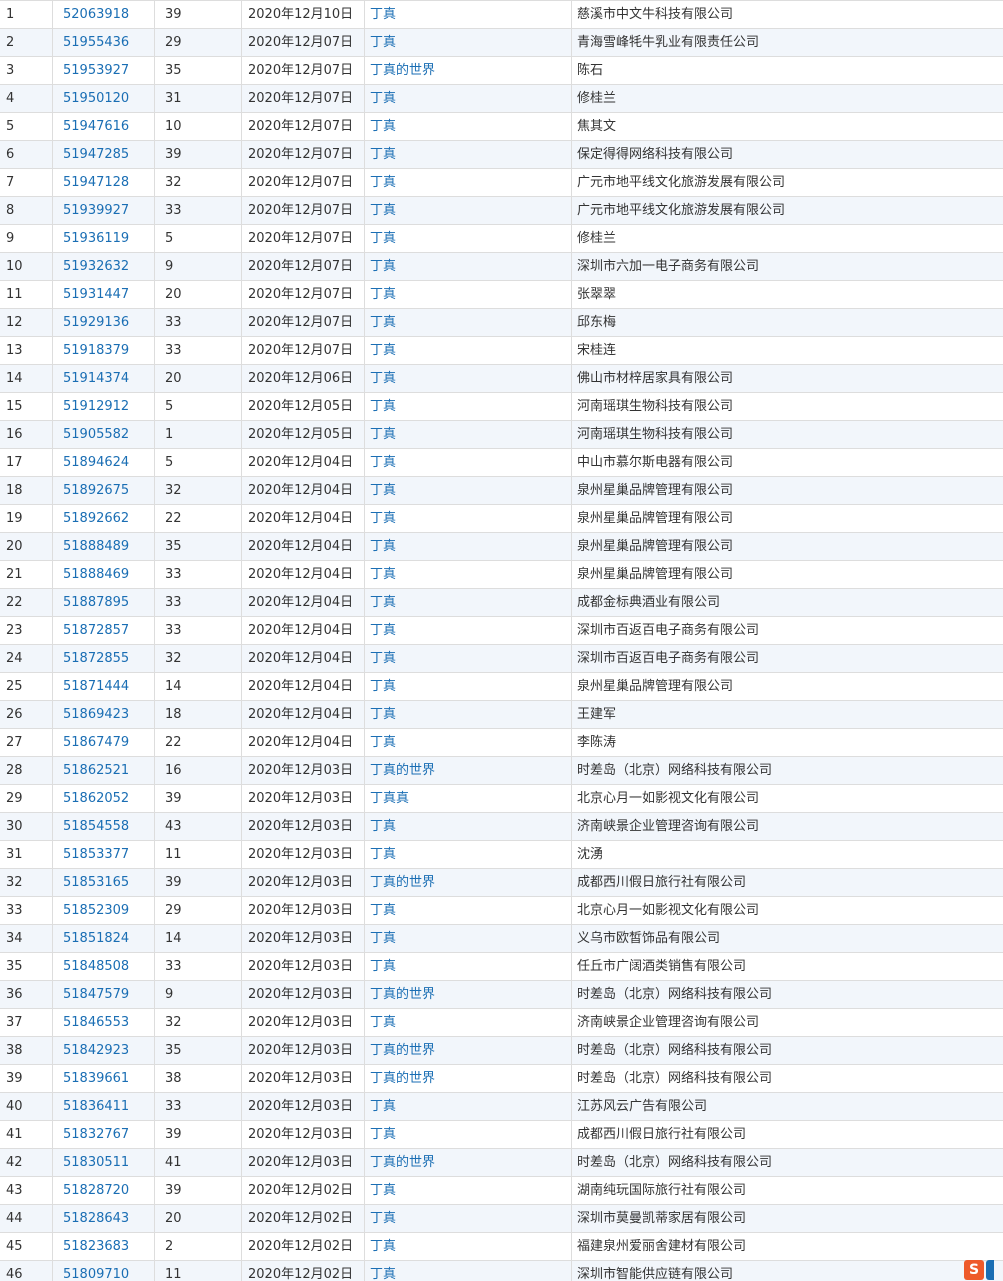  Describe the element at coordinates (96, 1162) in the screenshot. I see `registration-number-link: 51830511` at that location.